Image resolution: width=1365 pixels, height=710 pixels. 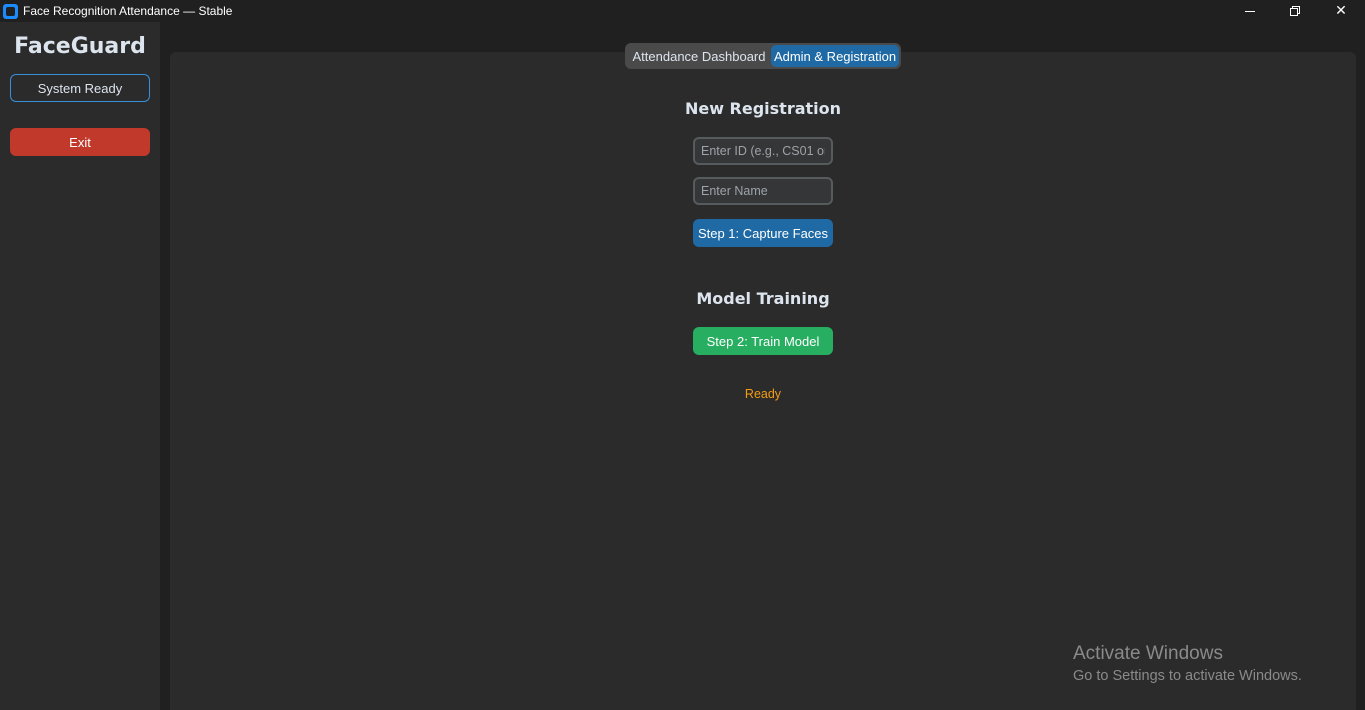 I want to click on restore-button, so click(x=1295, y=11).